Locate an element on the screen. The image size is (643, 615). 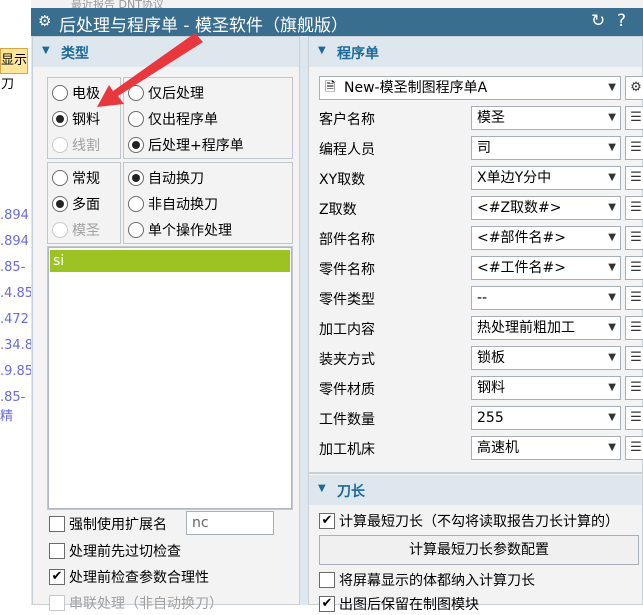
field-value: 司 is located at coordinates (484, 148).